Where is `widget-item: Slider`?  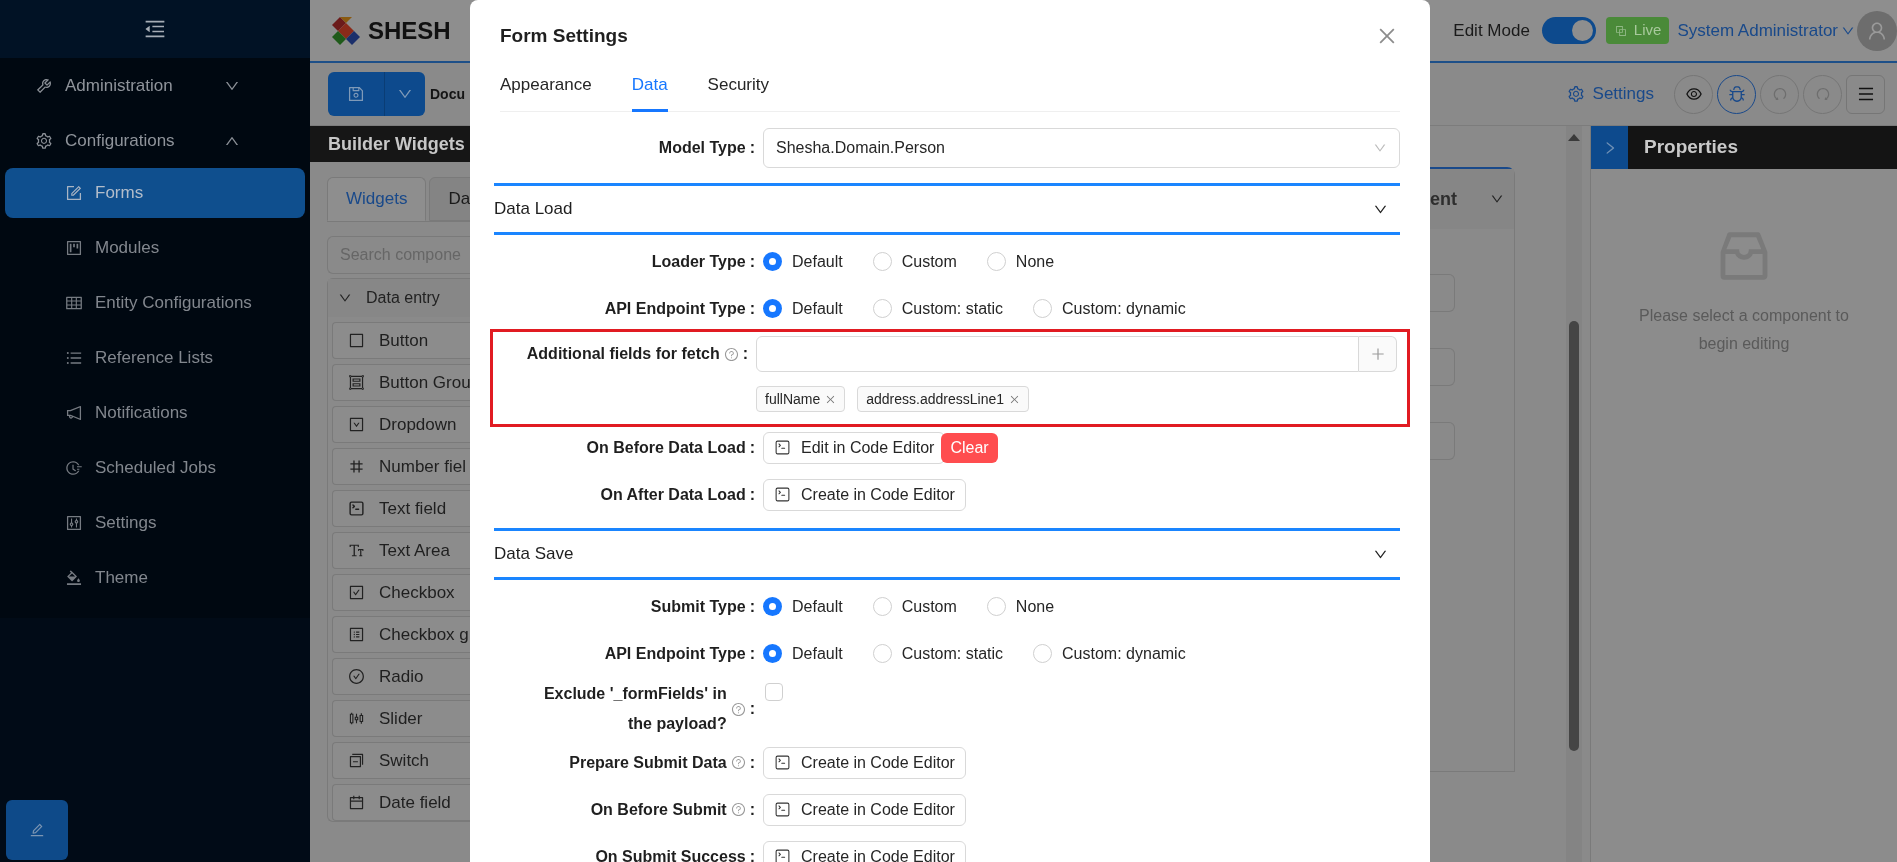 widget-item: Slider is located at coordinates (401, 718).